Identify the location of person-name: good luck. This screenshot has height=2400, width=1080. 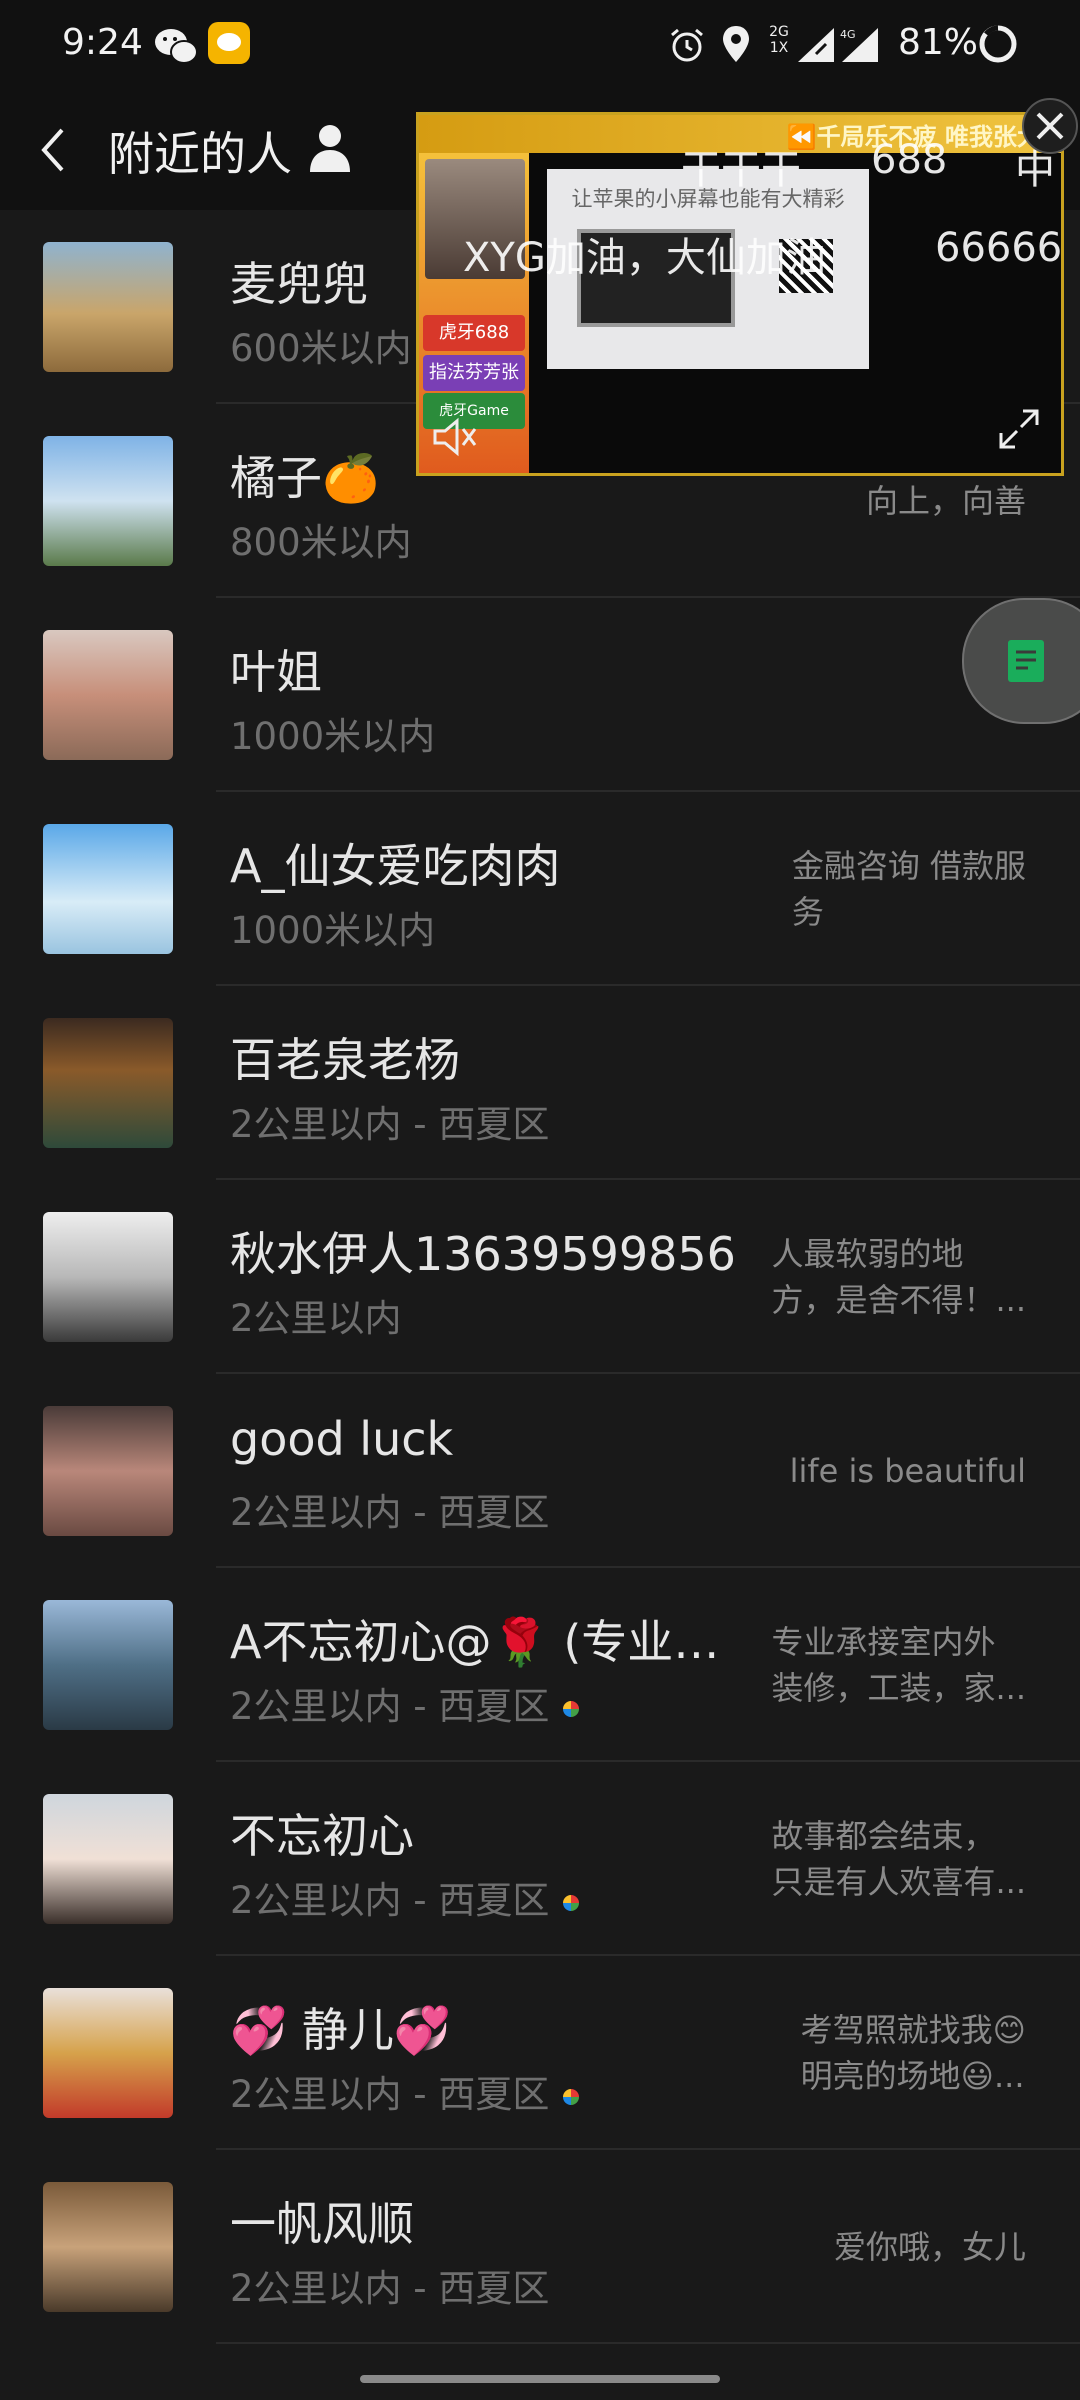
(342, 1439).